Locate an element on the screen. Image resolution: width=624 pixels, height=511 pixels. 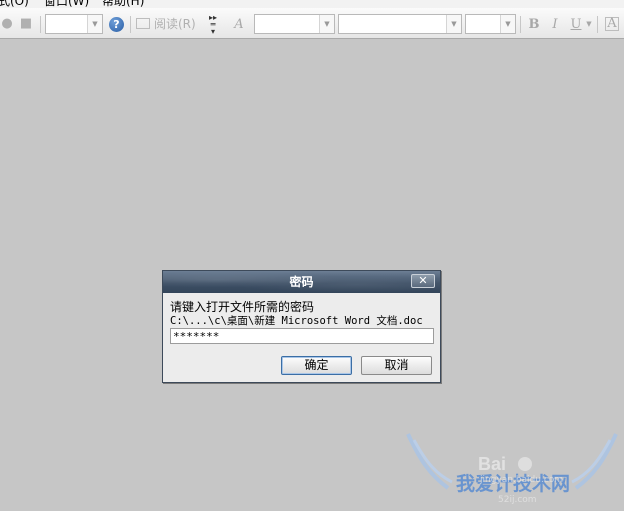
help-icon: ? is located at coordinates (116, 24).